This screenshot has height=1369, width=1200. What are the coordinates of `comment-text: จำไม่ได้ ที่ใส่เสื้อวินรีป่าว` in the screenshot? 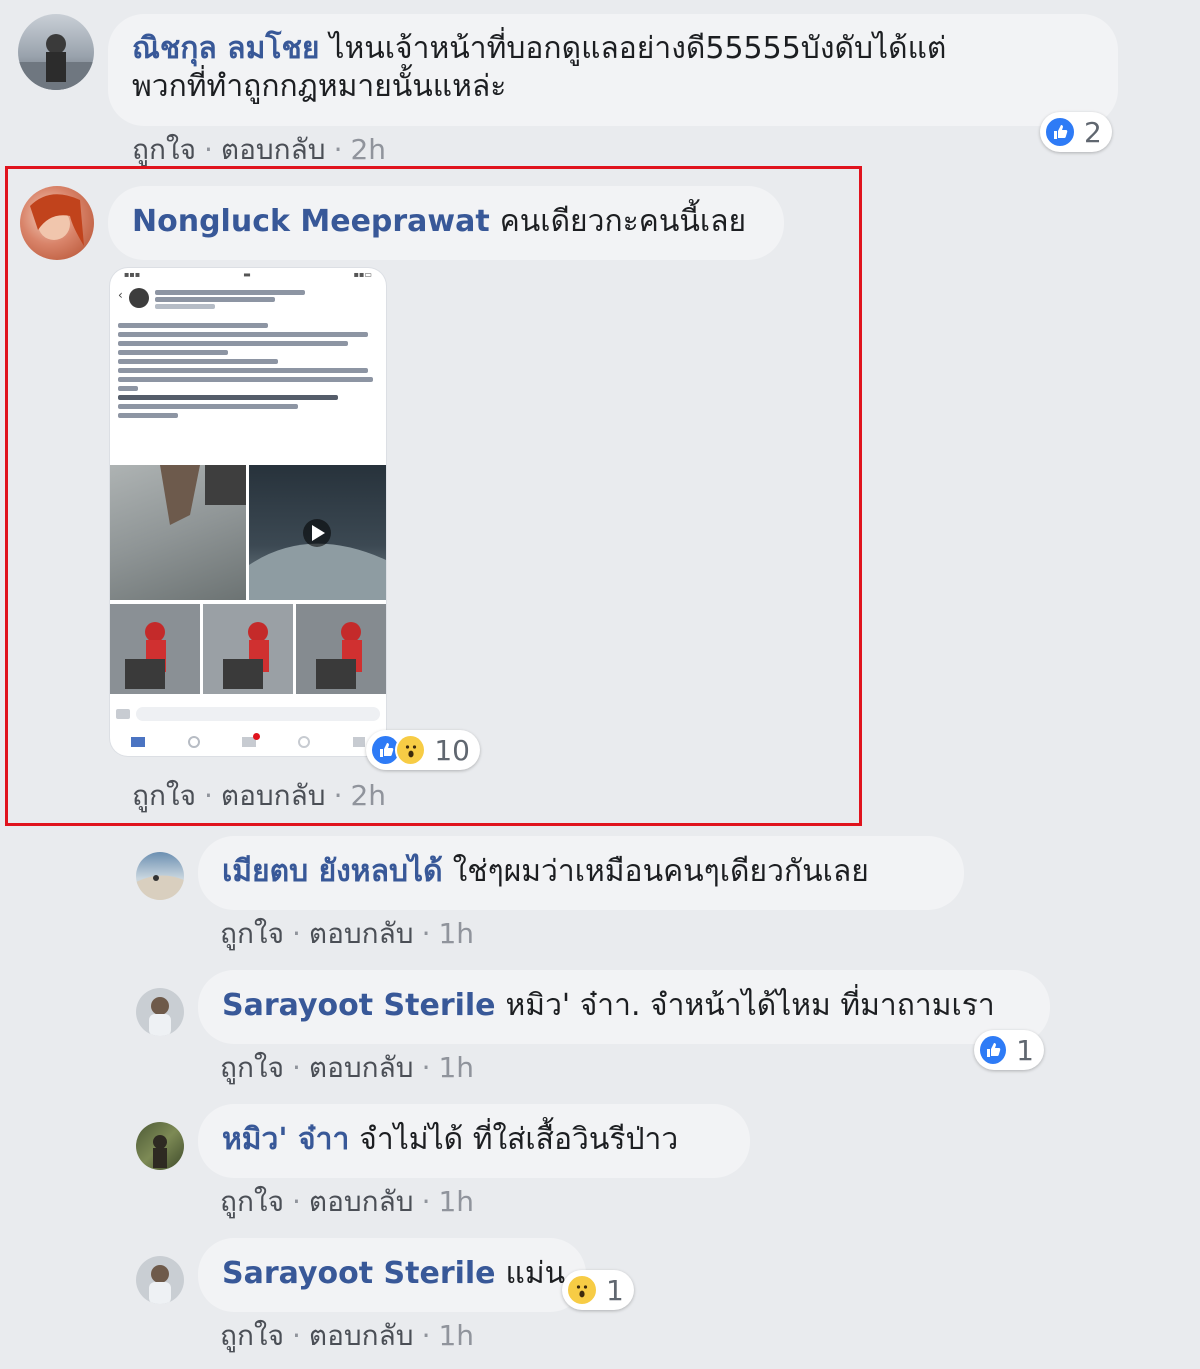 It's located at (519, 1139).